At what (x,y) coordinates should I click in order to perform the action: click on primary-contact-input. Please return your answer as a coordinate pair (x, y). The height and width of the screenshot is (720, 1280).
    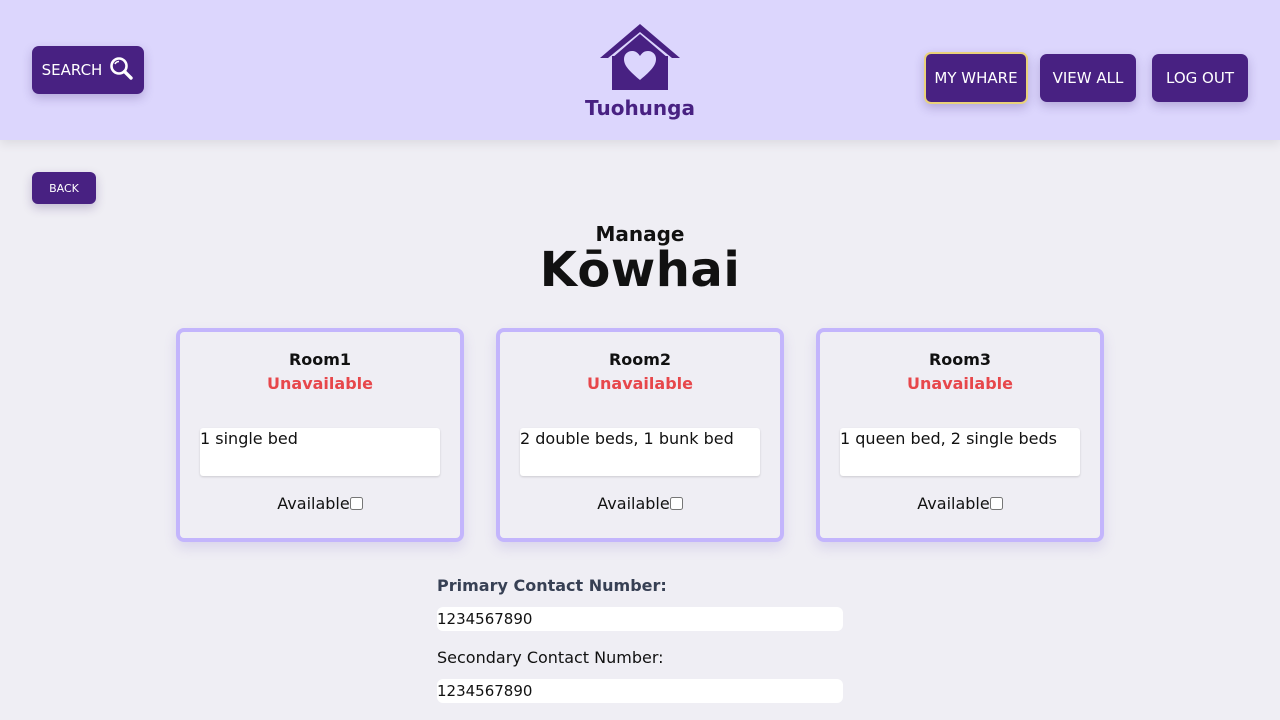
    Looking at the image, I should click on (640, 619).